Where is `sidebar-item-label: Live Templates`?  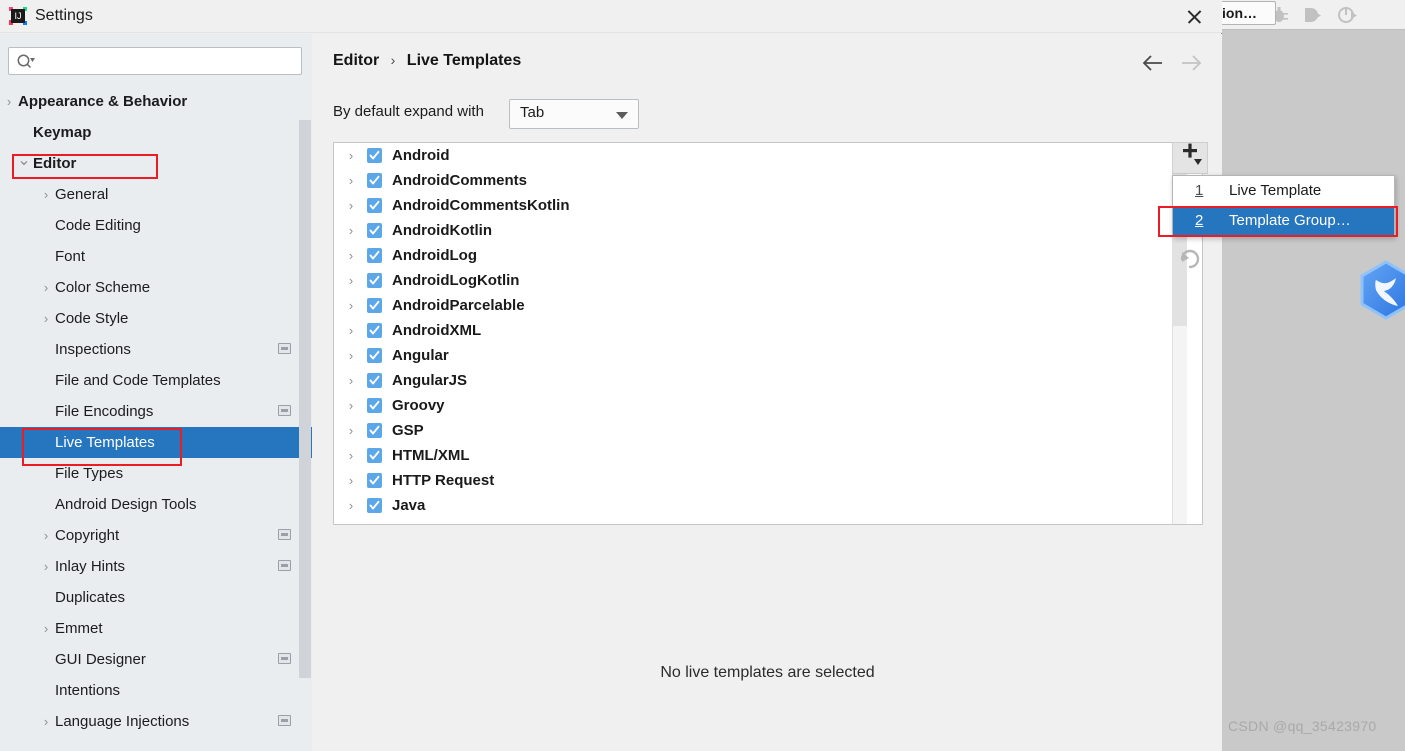
sidebar-item-label: Live Templates is located at coordinates (105, 442).